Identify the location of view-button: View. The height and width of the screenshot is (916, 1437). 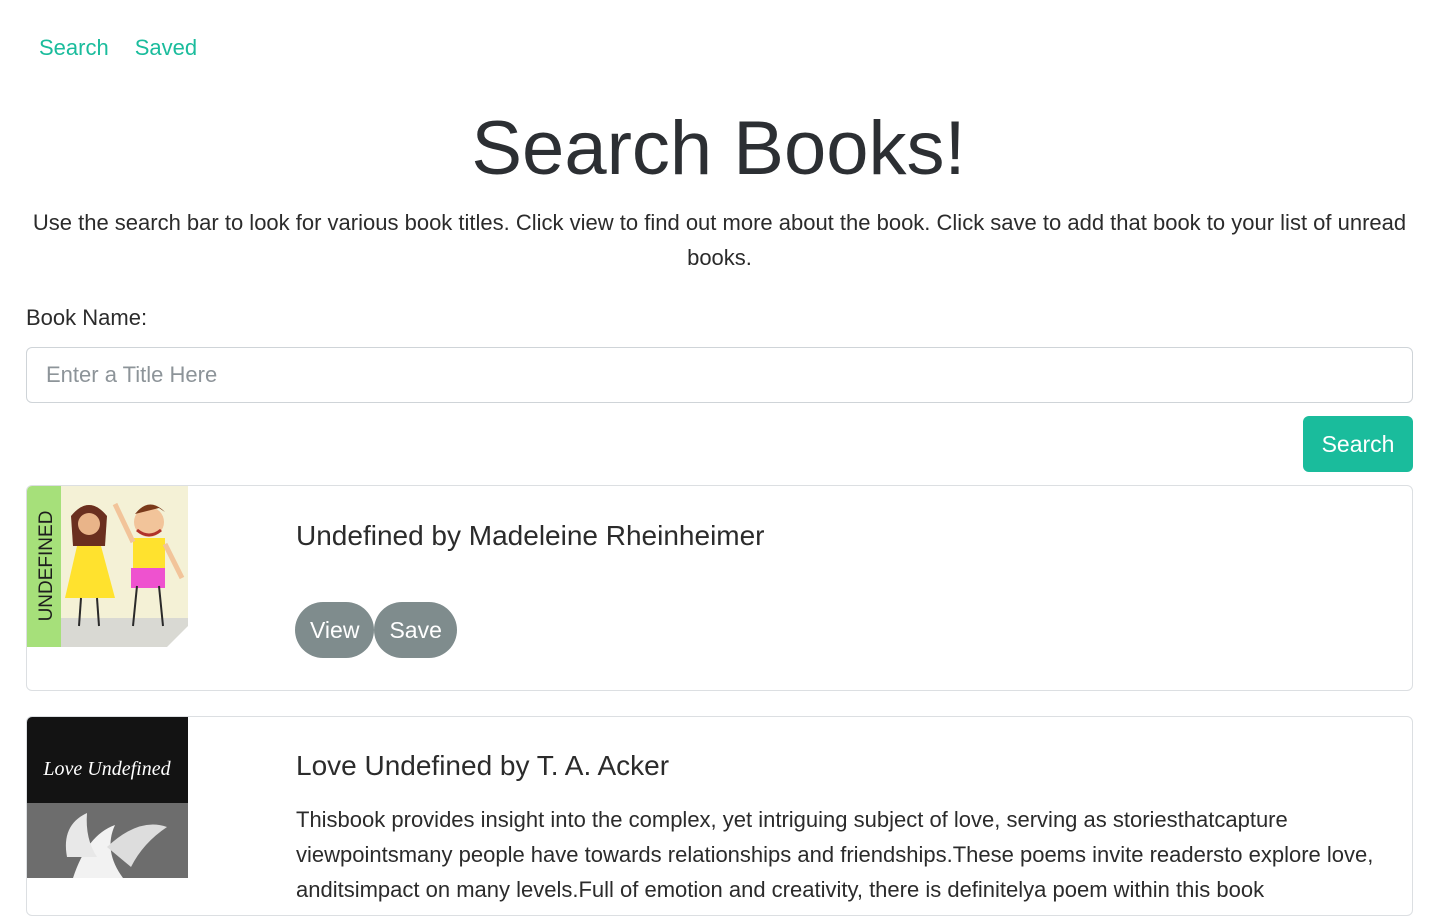
(335, 630).